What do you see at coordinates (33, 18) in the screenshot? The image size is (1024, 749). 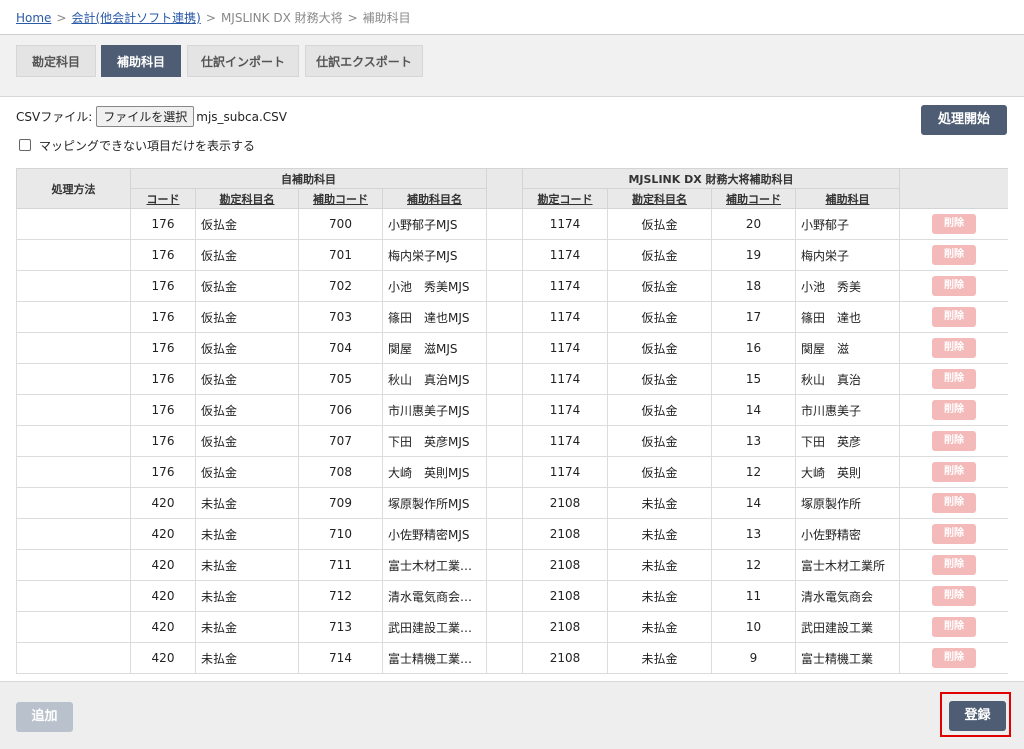 I see `breadcrumb-home-link: Home` at bounding box center [33, 18].